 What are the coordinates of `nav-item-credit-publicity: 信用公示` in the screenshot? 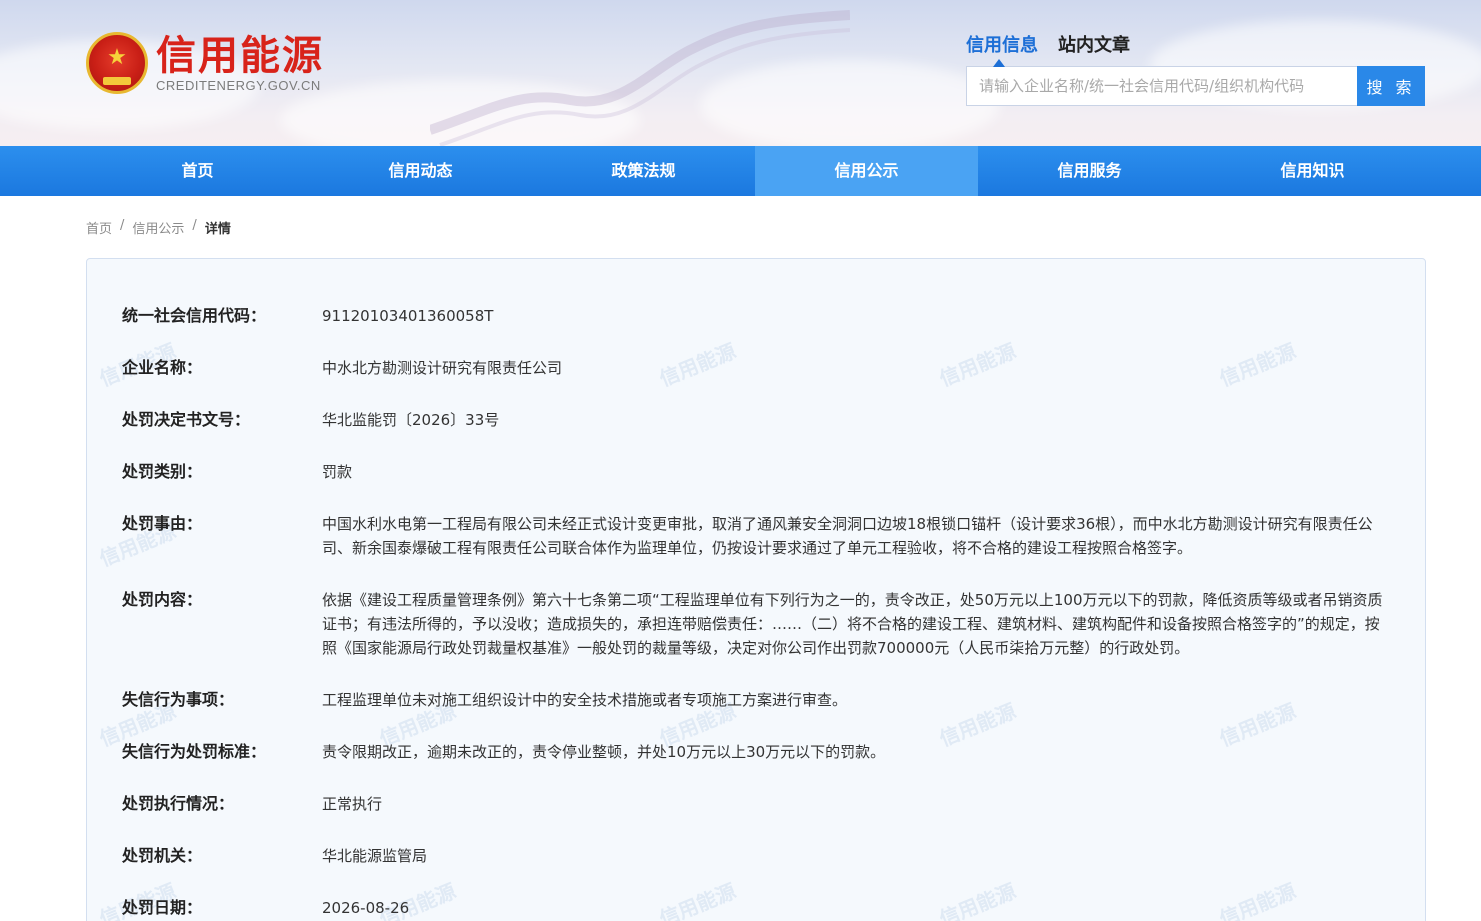 It's located at (866, 171).